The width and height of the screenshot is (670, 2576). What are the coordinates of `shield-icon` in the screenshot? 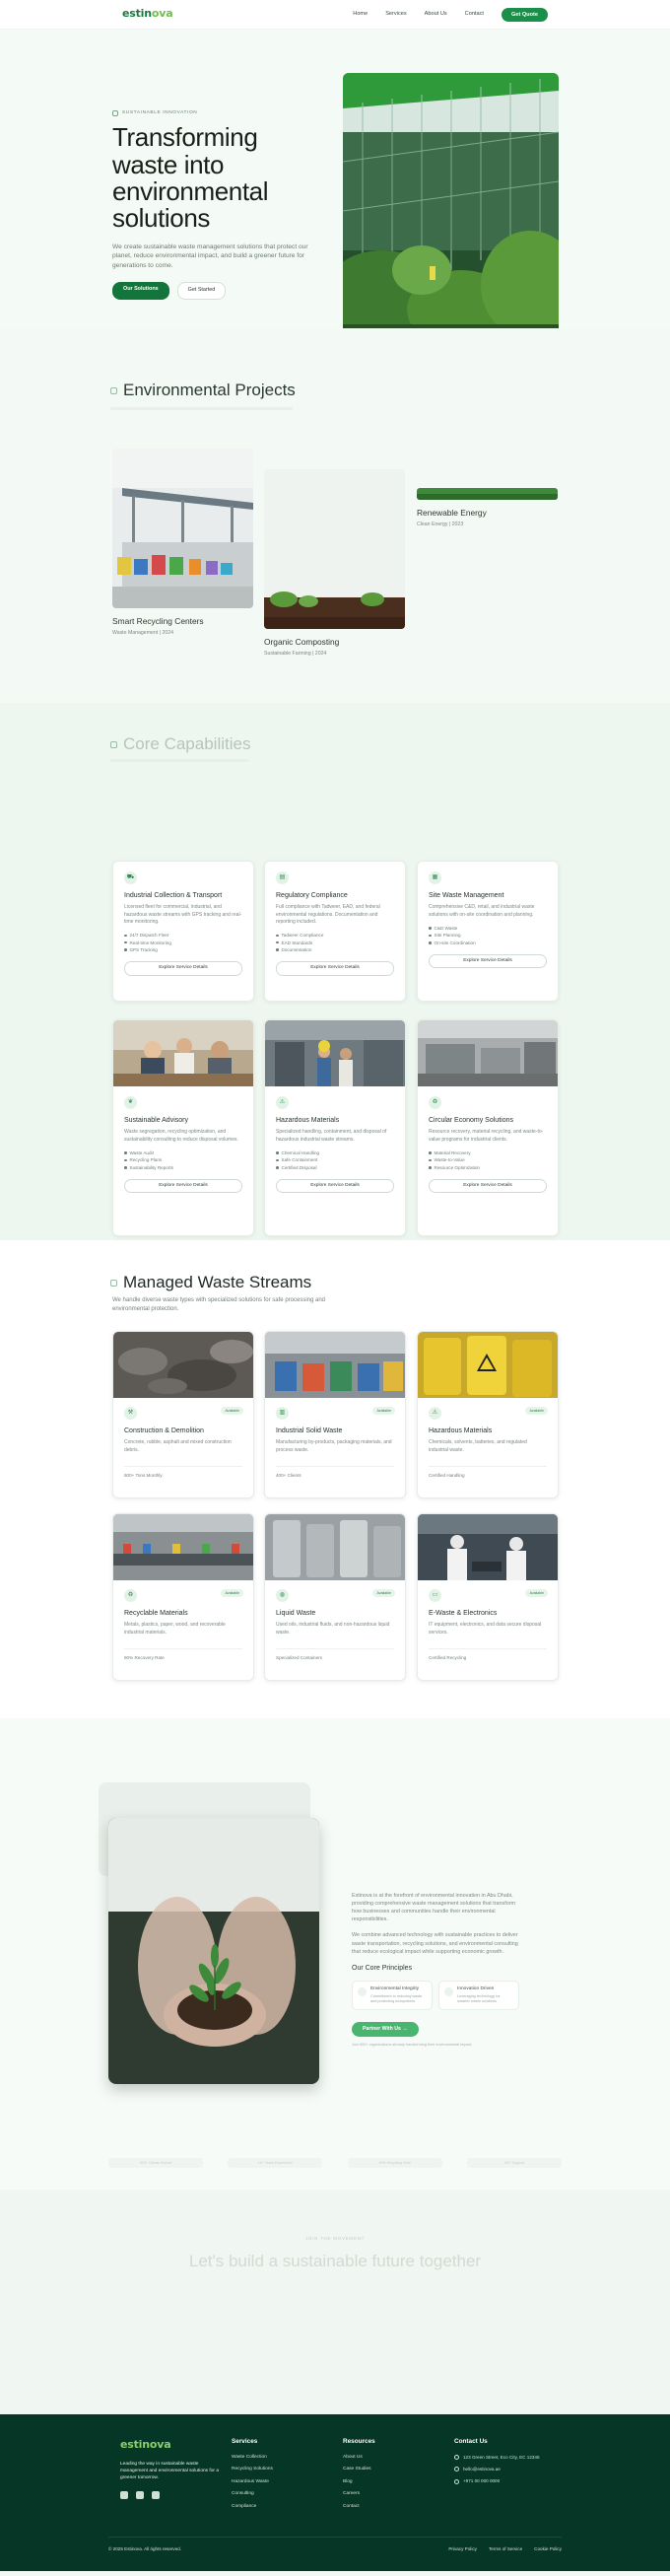 It's located at (363, 1992).